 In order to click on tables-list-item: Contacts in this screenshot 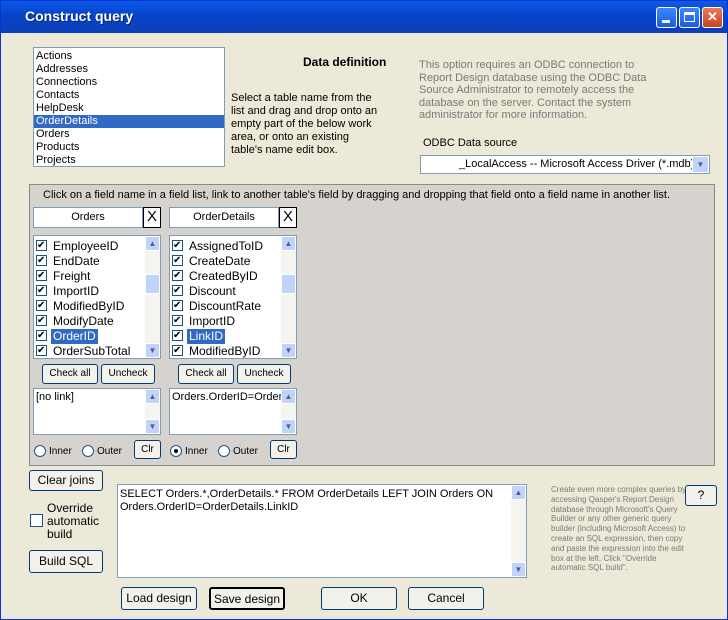, I will do `click(129, 95)`.